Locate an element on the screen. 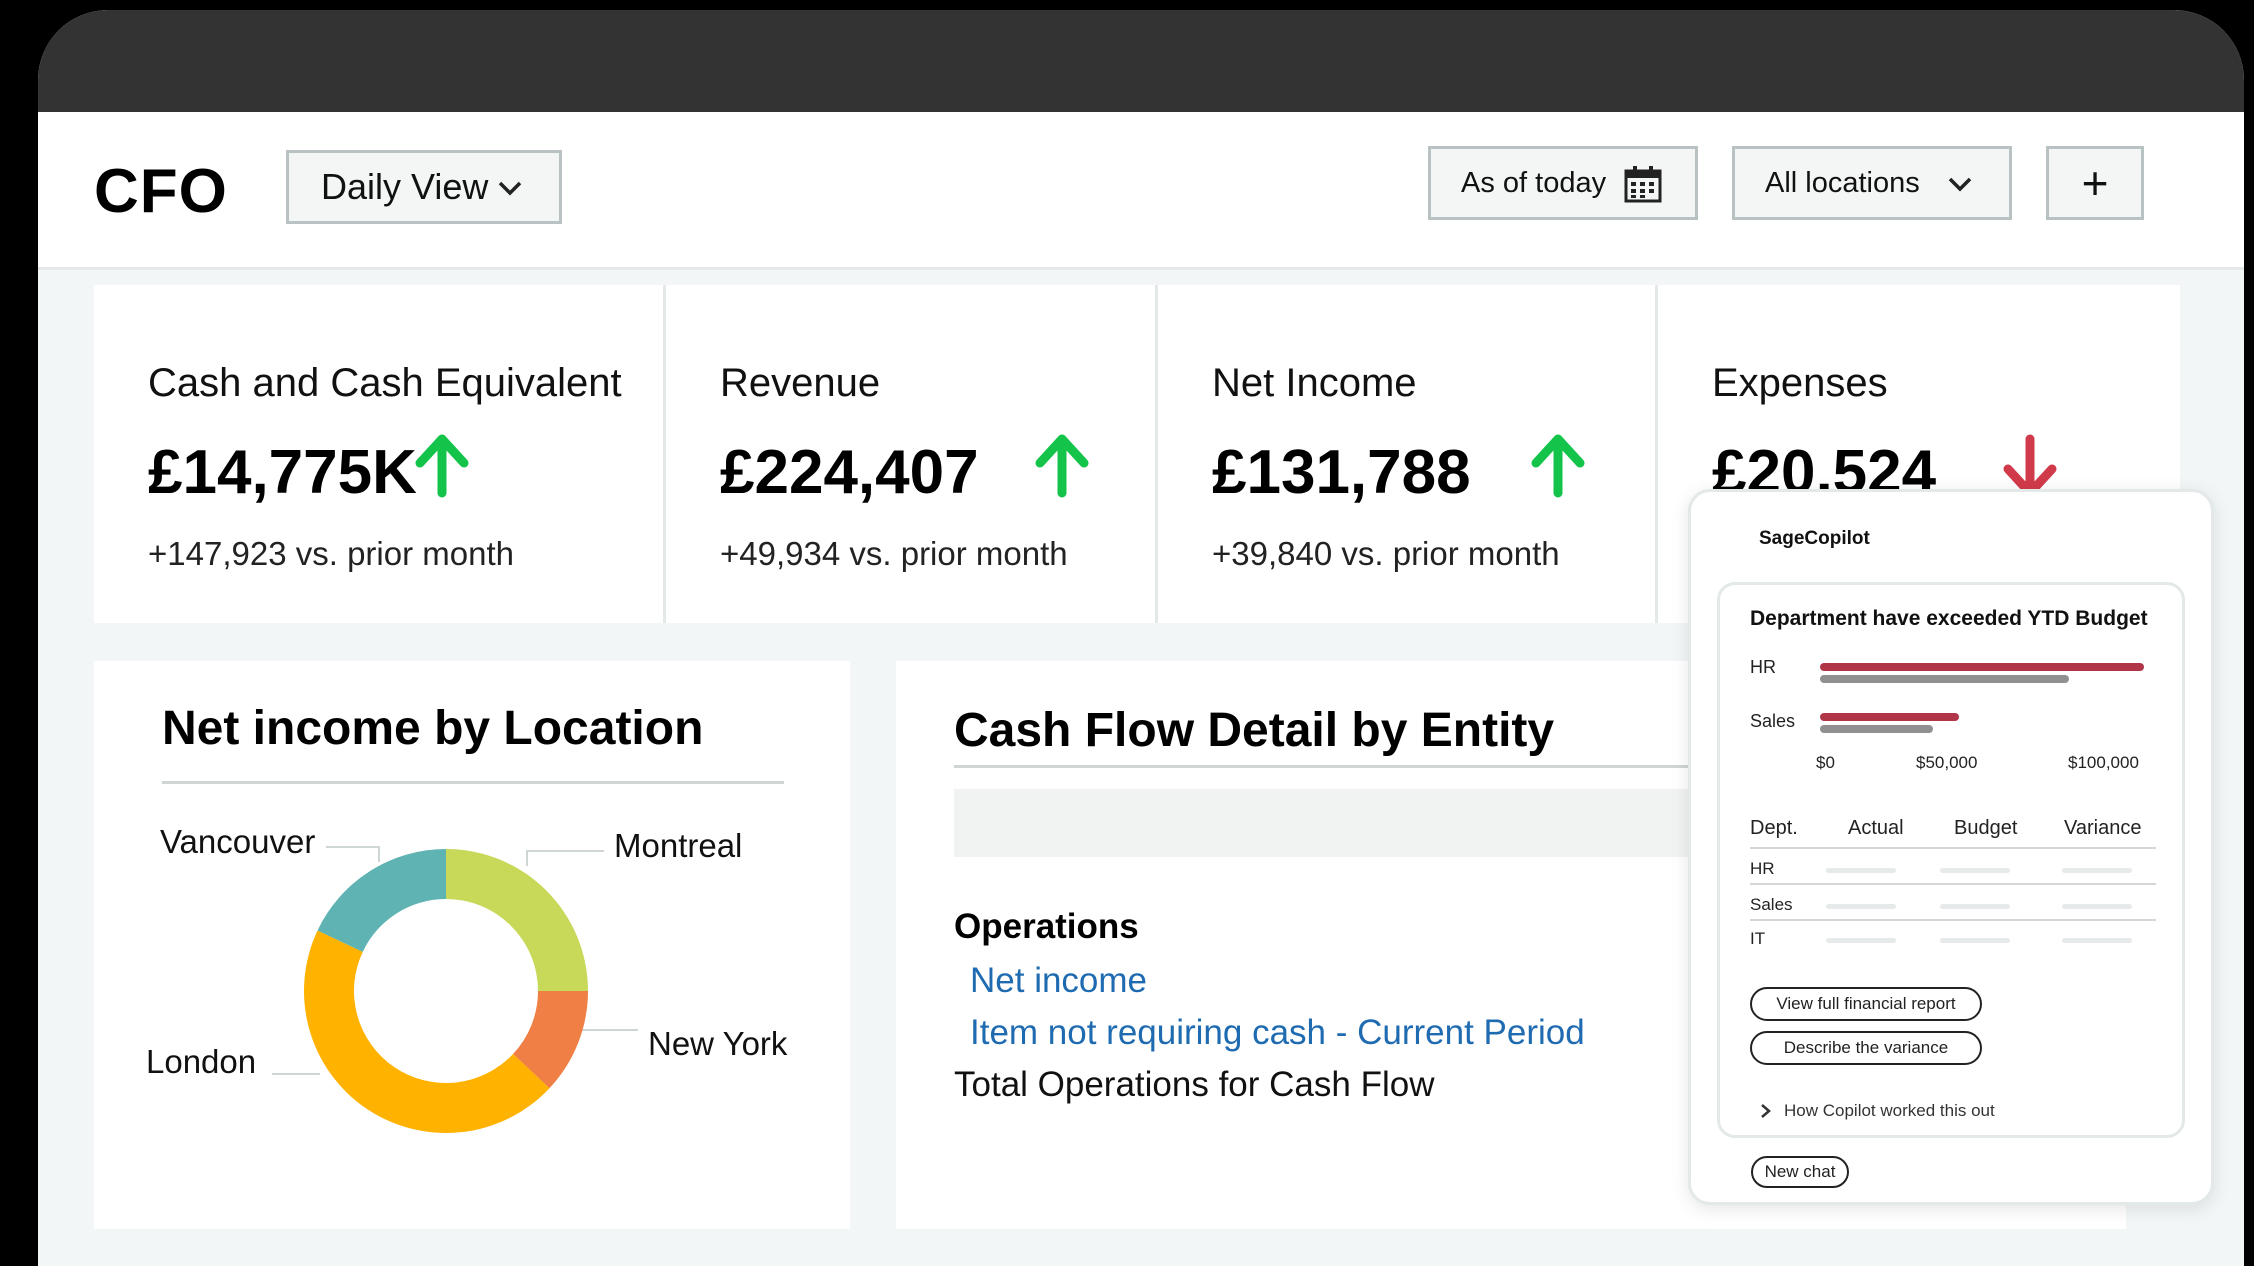 The image size is (2254, 1266). how-copilot-worked-toggle: How Copilot worked this out is located at coordinates (1877, 1111).